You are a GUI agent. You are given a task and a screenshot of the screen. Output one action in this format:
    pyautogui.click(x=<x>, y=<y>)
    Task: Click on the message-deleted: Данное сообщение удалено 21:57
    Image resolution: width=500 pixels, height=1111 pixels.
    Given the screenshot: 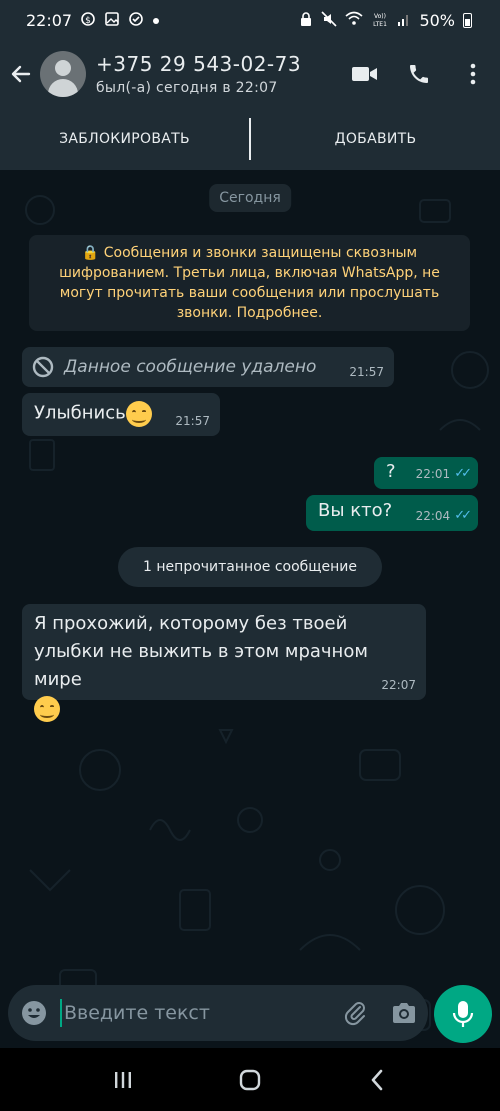 What is the action you would take?
    pyautogui.click(x=208, y=367)
    